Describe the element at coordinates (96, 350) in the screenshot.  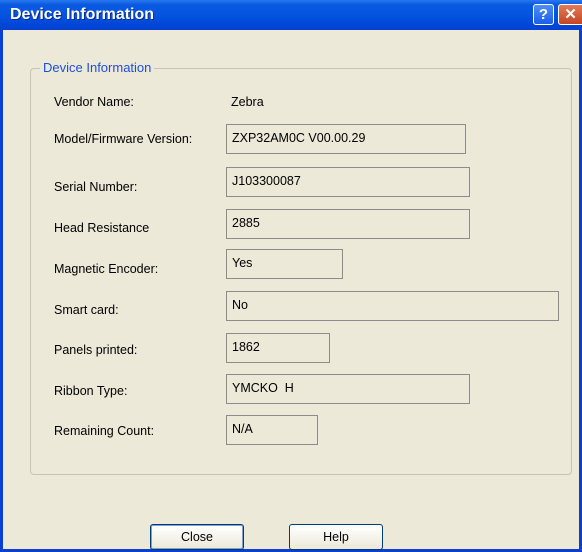
I see `panels-printed-label: Panels printed:` at that location.